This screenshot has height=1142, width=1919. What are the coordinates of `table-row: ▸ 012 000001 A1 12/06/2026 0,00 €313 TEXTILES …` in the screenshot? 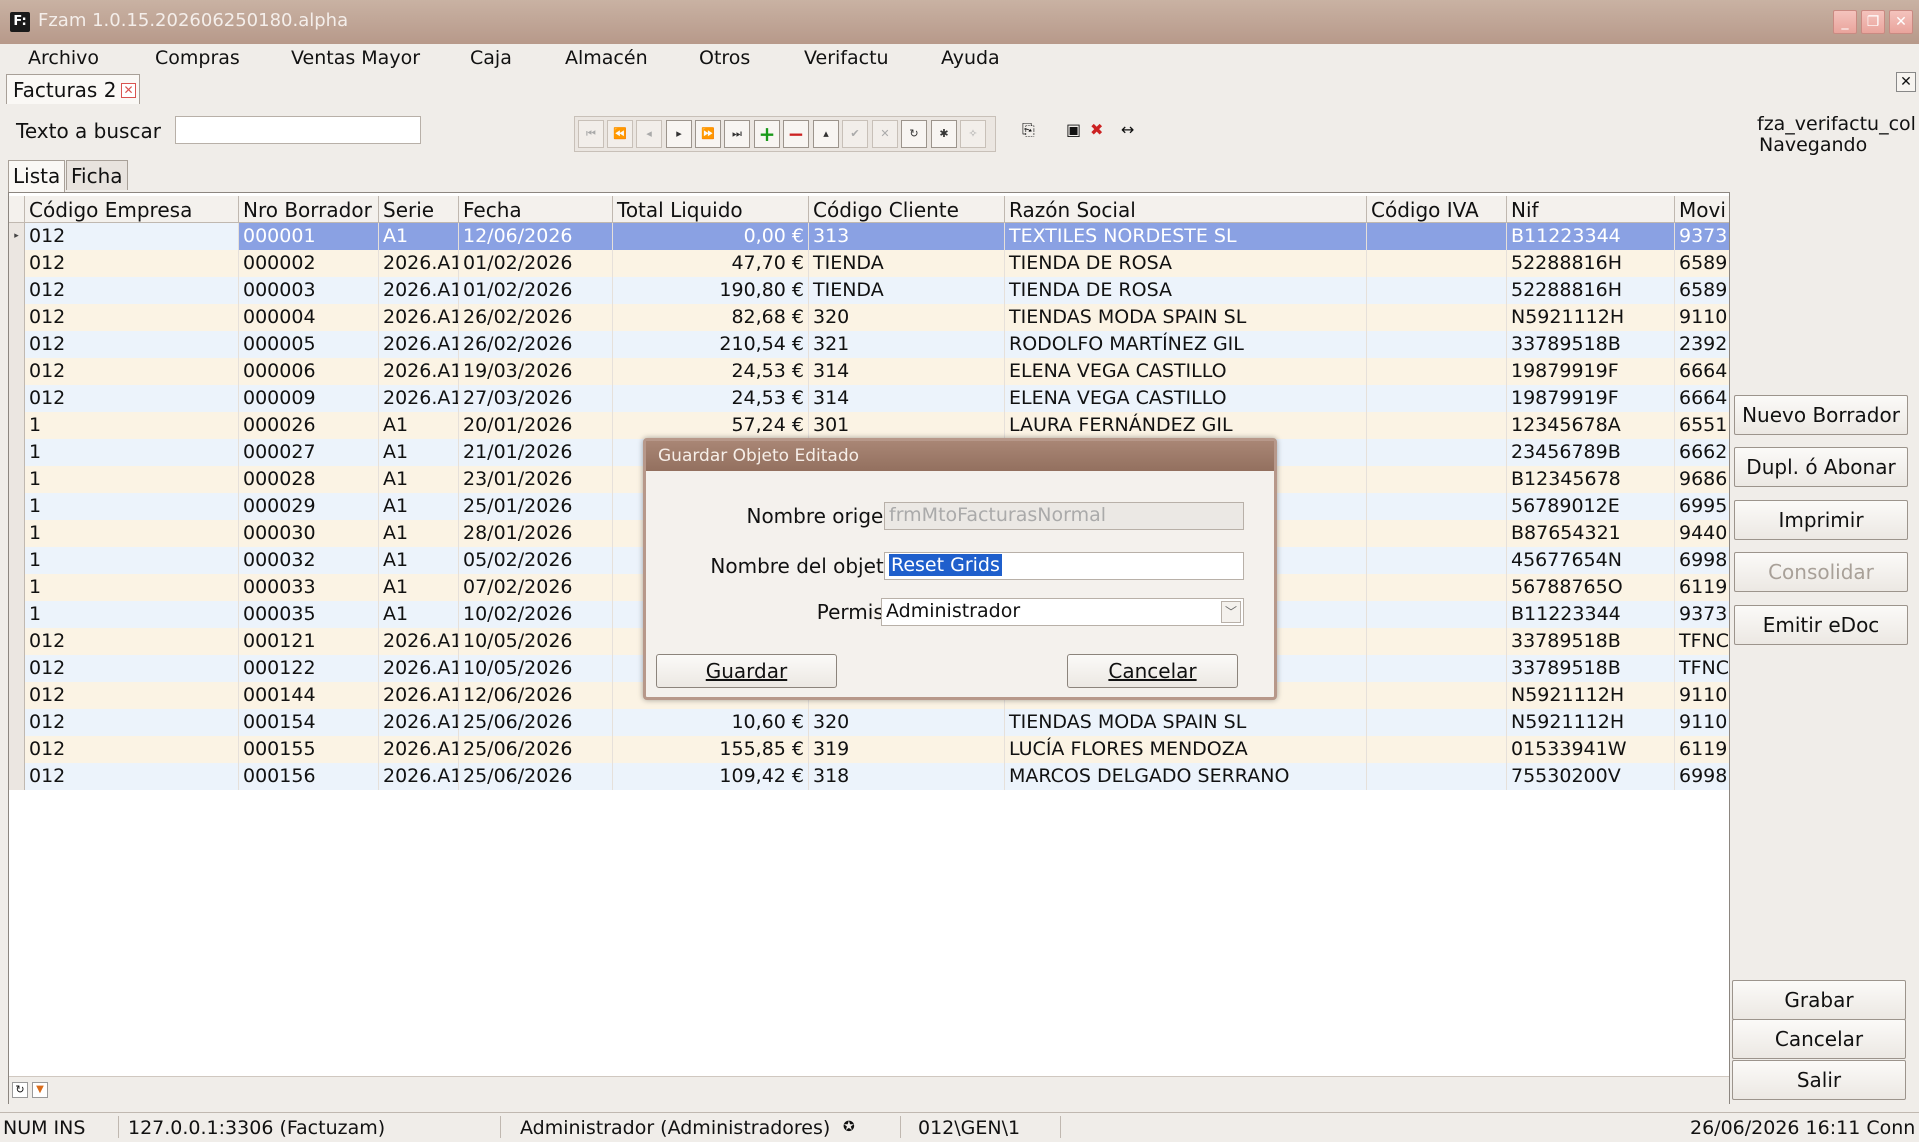 It's located at (869, 236).